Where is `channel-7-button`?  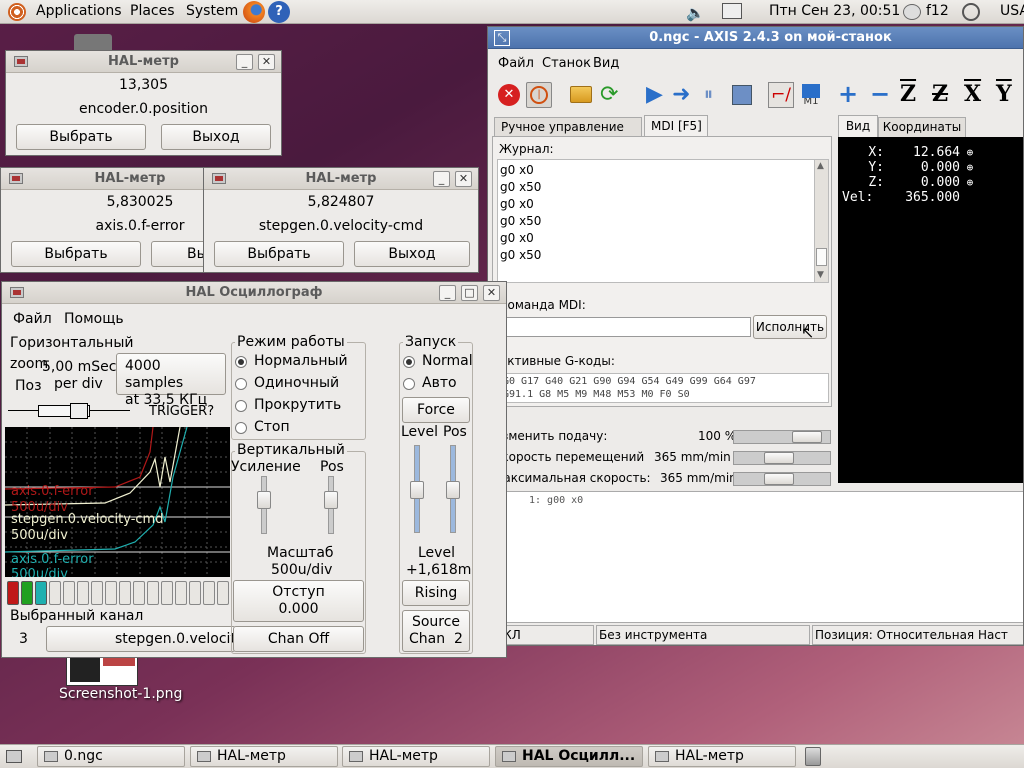 channel-7-button is located at coordinates (97, 593).